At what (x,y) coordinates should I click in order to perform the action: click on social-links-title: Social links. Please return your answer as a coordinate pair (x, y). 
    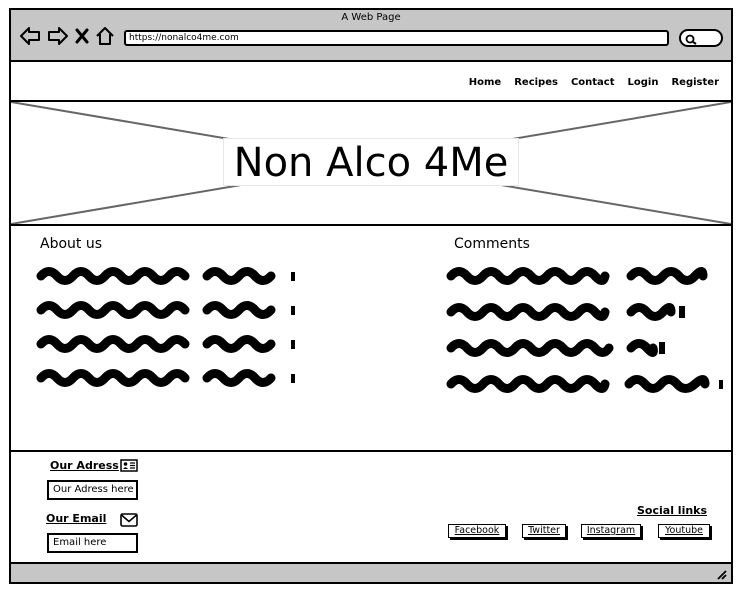
    Looking at the image, I should click on (672, 510).